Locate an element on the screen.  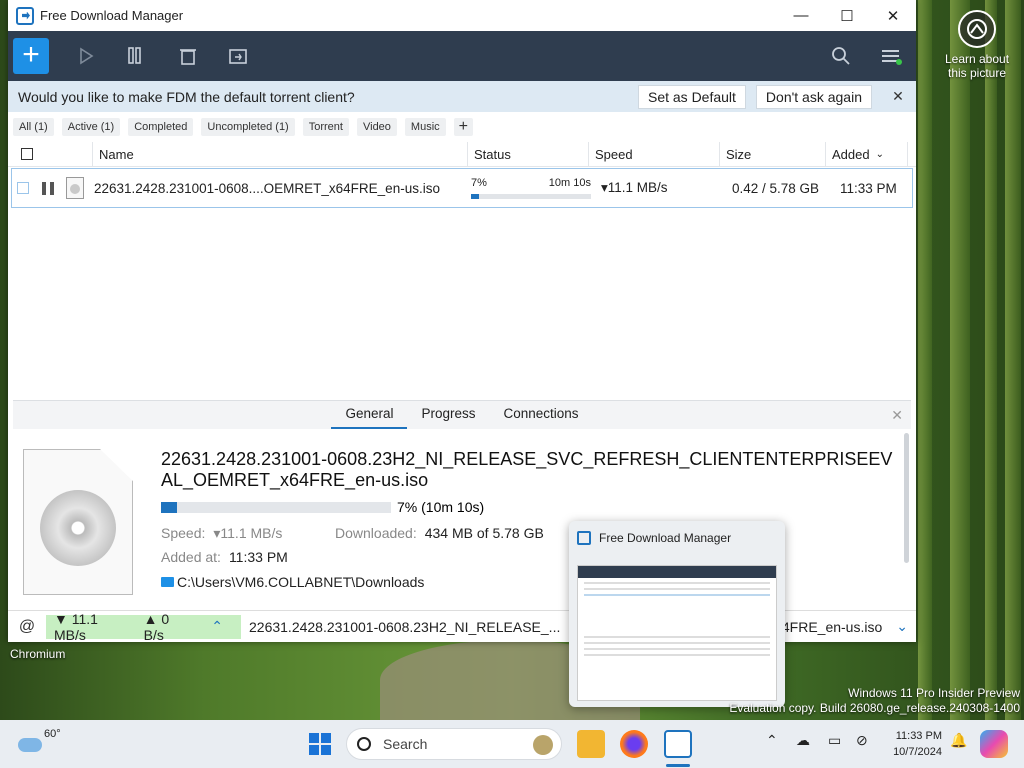
total-down-speed: ▼ 11.1 MB/s is located at coordinates (76, 626).